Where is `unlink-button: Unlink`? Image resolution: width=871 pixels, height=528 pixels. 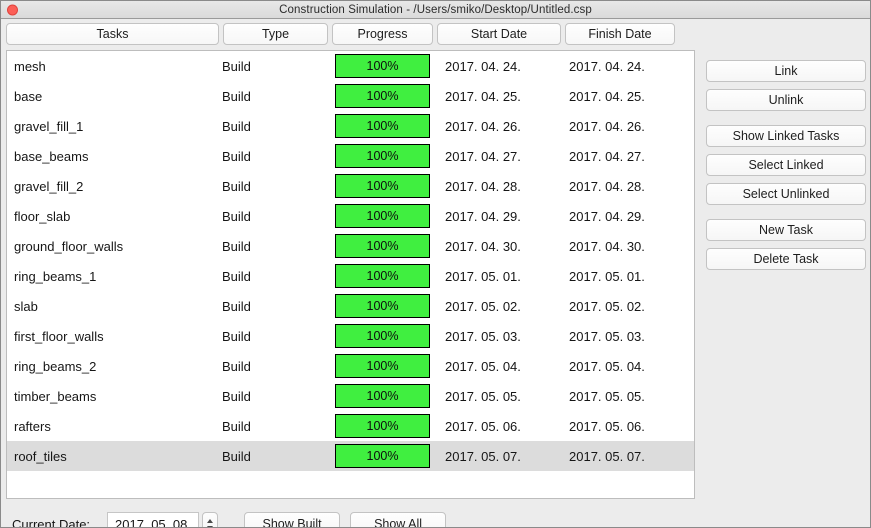 unlink-button: Unlink is located at coordinates (786, 100).